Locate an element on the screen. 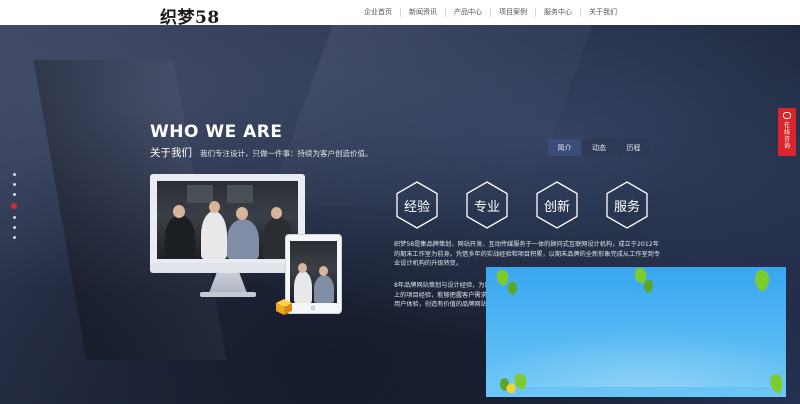  value-label: 专业 is located at coordinates (486, 207).